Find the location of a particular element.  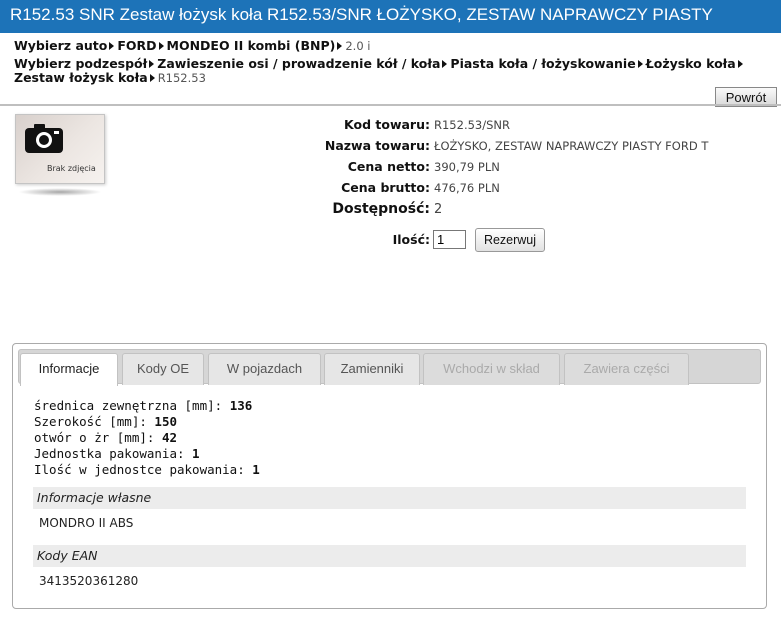

attribute-name: Jednostka pakowania: is located at coordinates (109, 453).